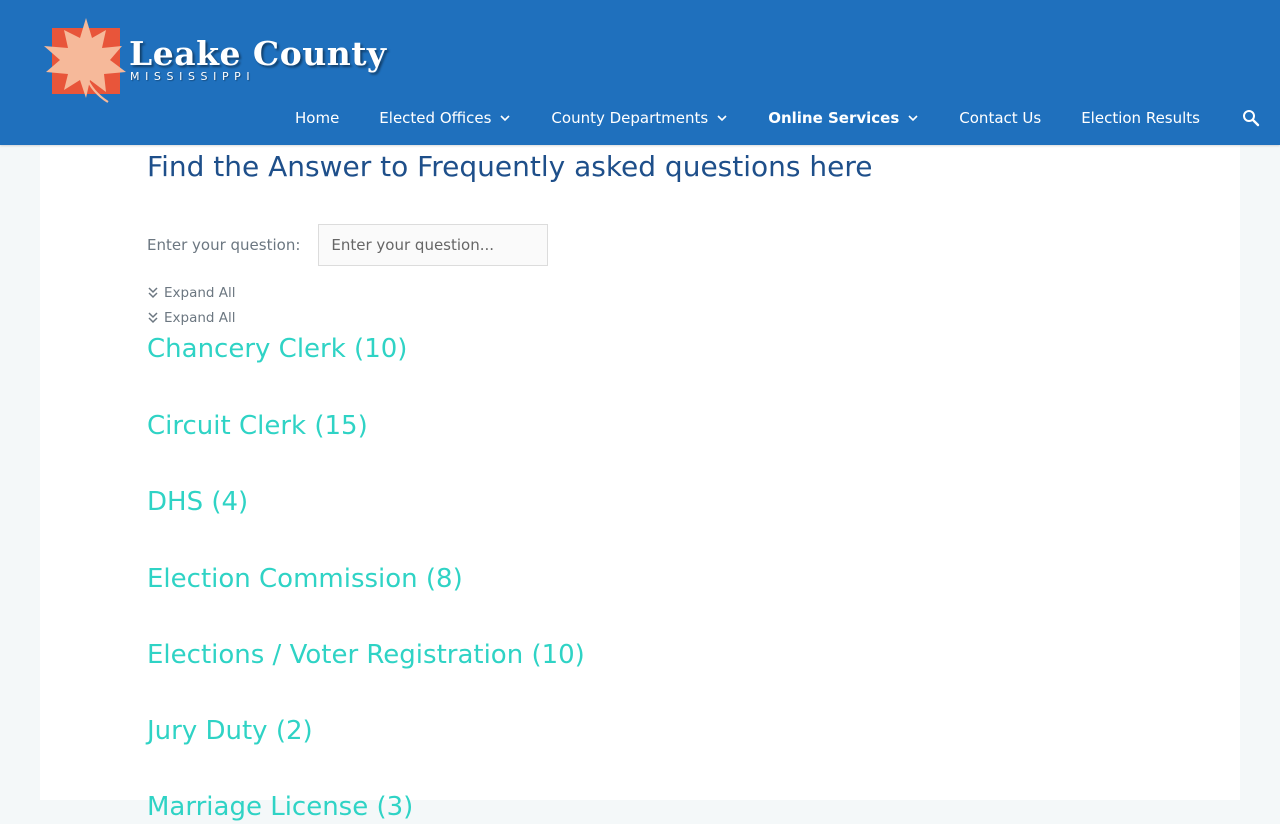 This screenshot has height=824, width=1280. I want to click on site-logo: Leake County MISSISSIPPI, so click(217, 61).